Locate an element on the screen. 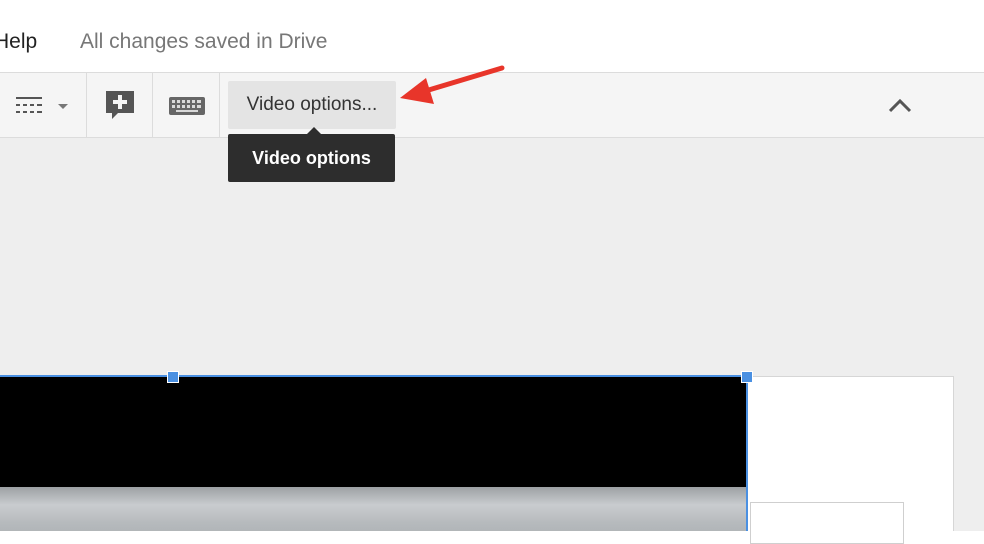  keyboard-button is located at coordinates (187, 106).